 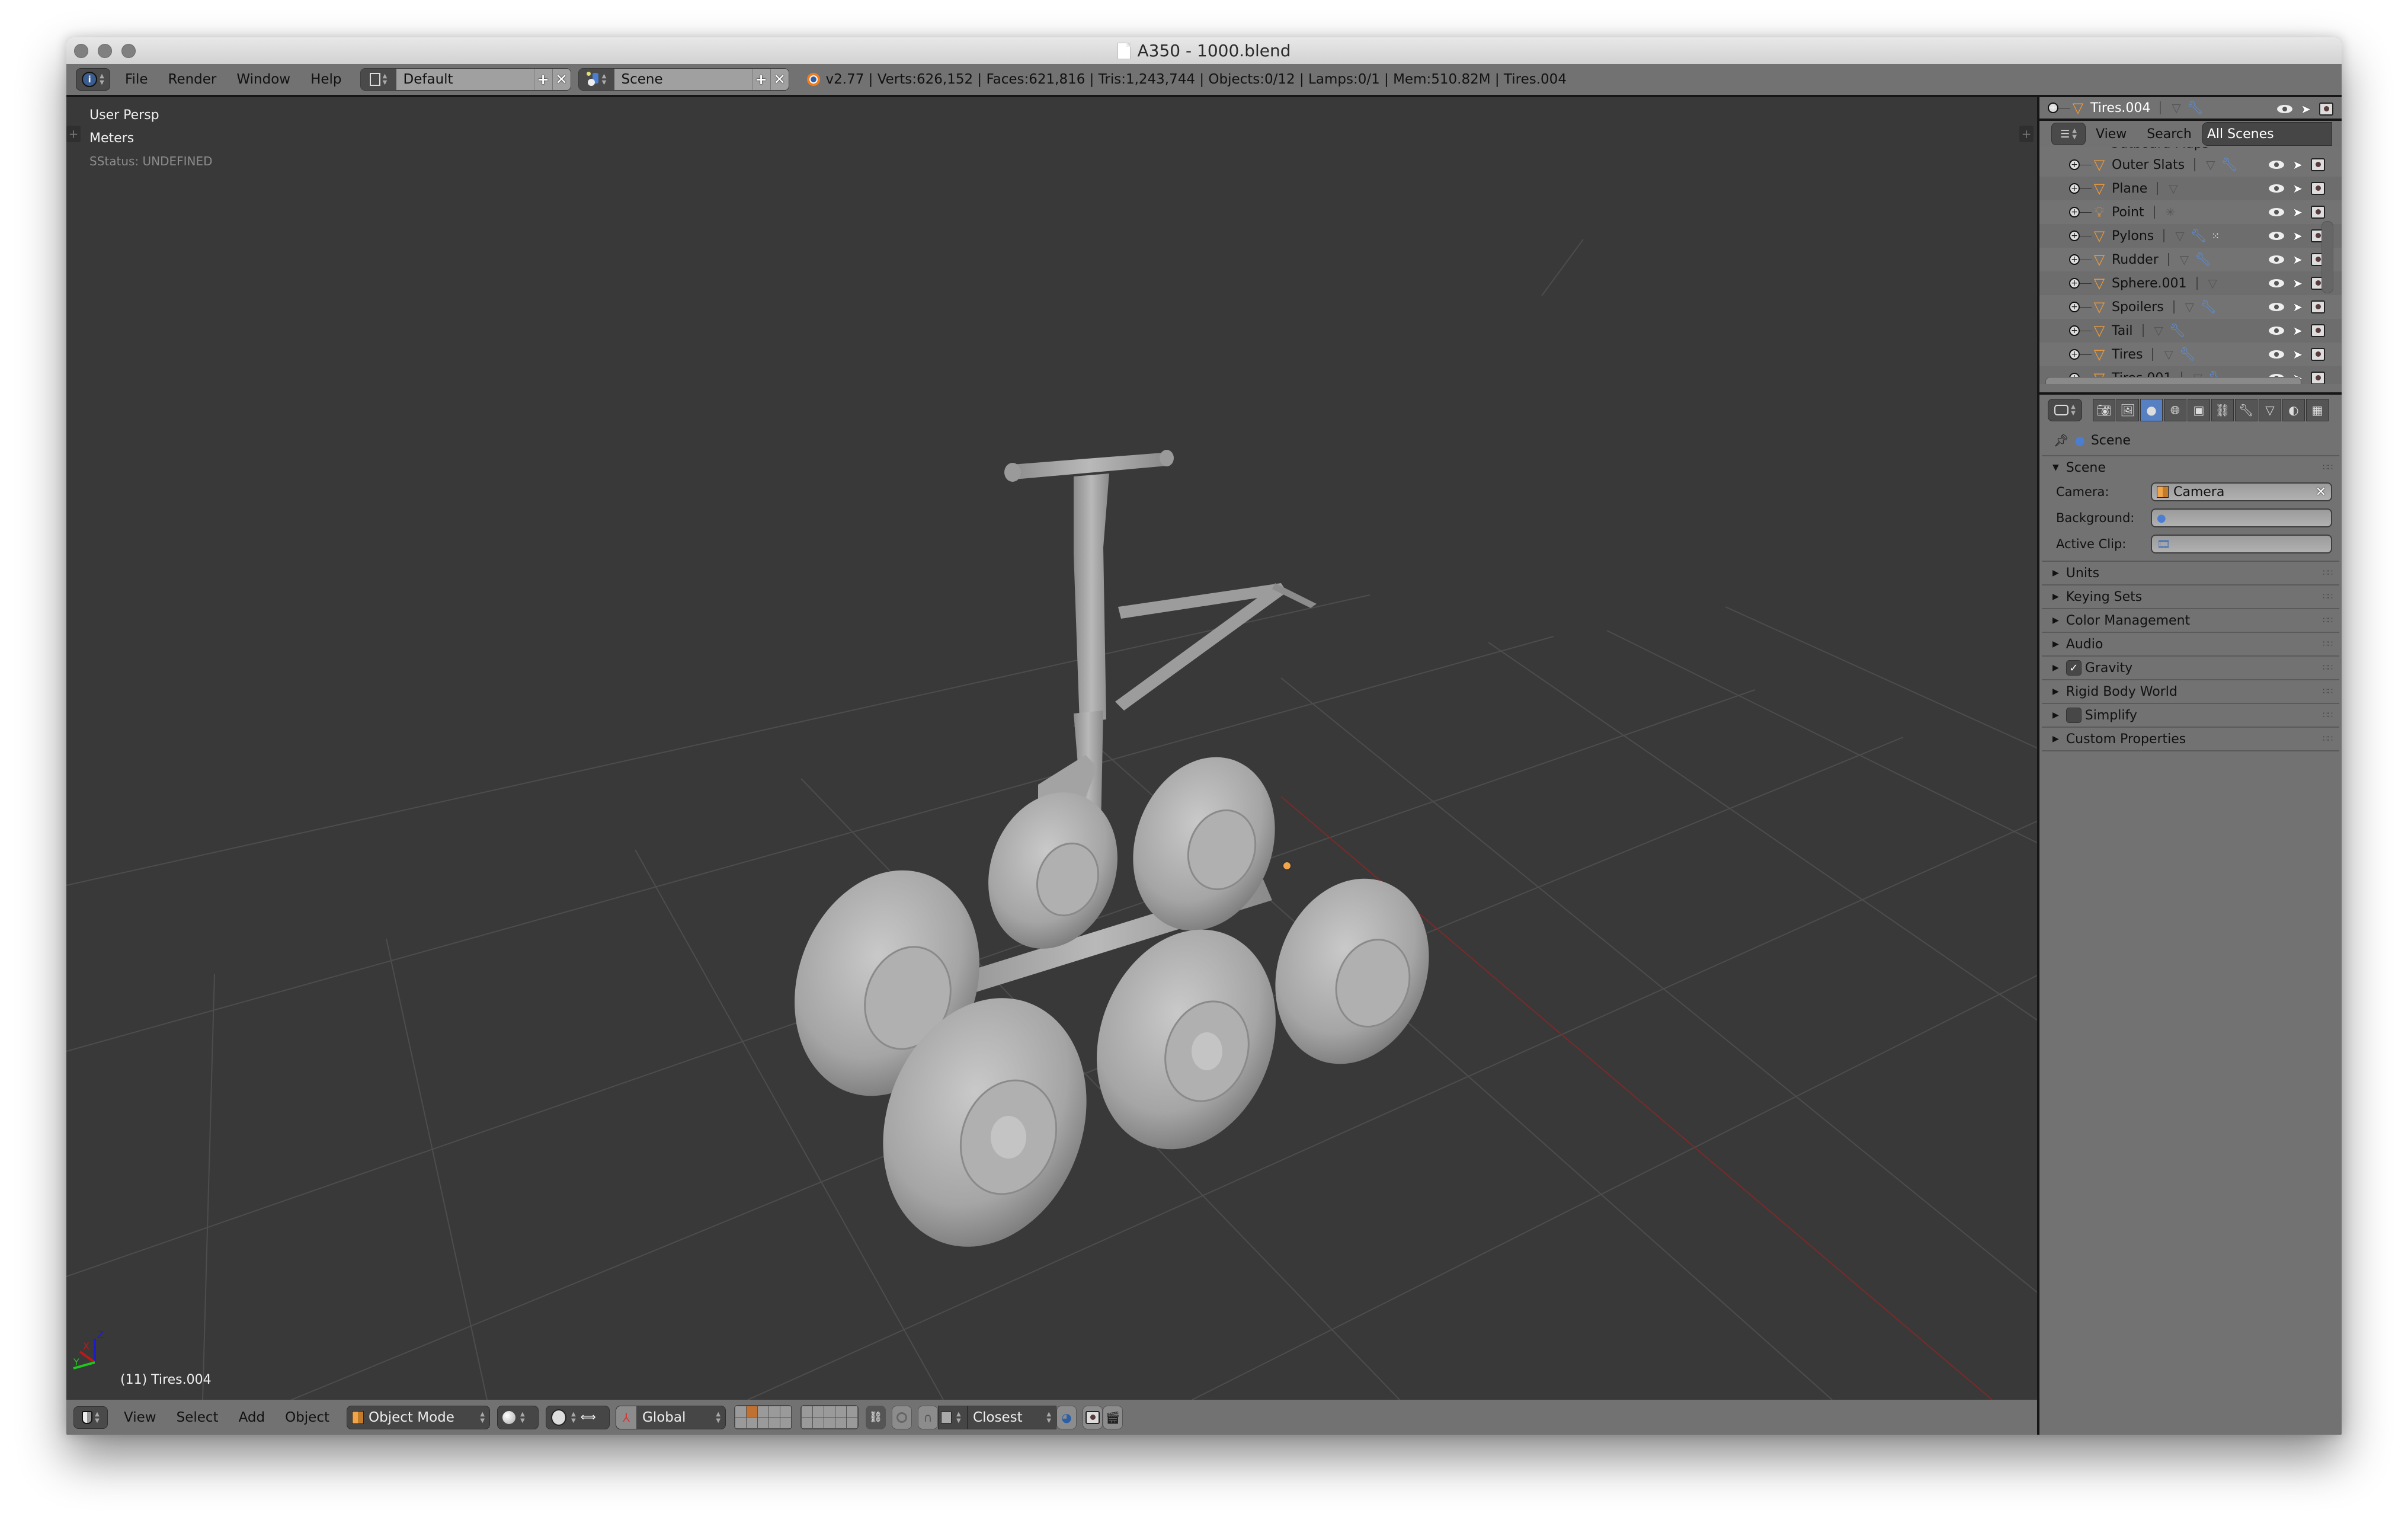 I want to click on outliner-item: + ▽ Pylons ▽ 🔧︎ ⁙ ➤, so click(x=2190, y=236).